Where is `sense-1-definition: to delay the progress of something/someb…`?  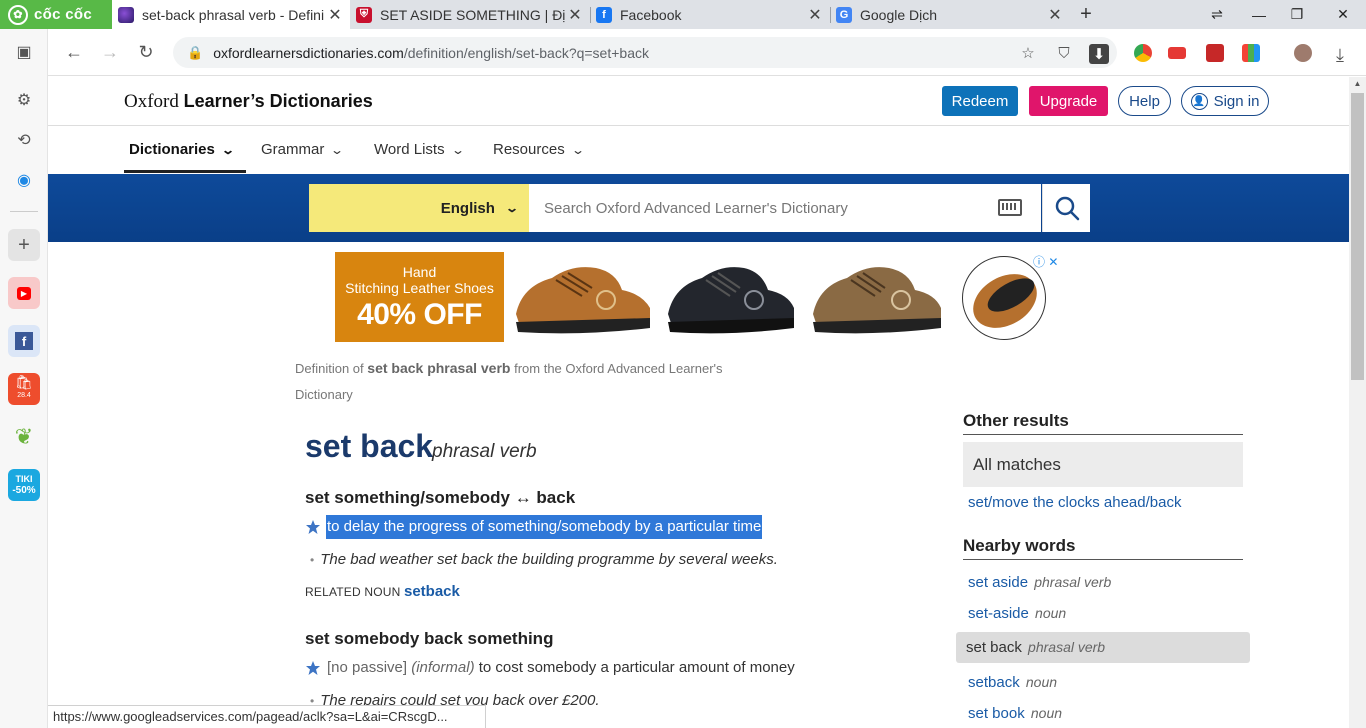 sense-1-definition: to delay the progress of something/someb… is located at coordinates (544, 527).